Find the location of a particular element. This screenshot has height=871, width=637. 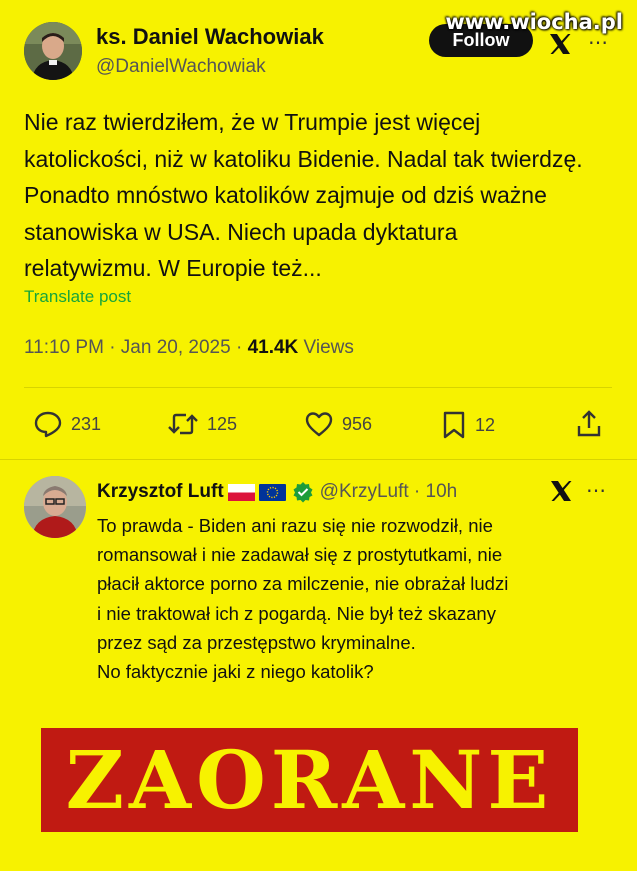

reply-text-line: przez sąd za przestępstwo kryminalne. is located at coordinates (256, 642).